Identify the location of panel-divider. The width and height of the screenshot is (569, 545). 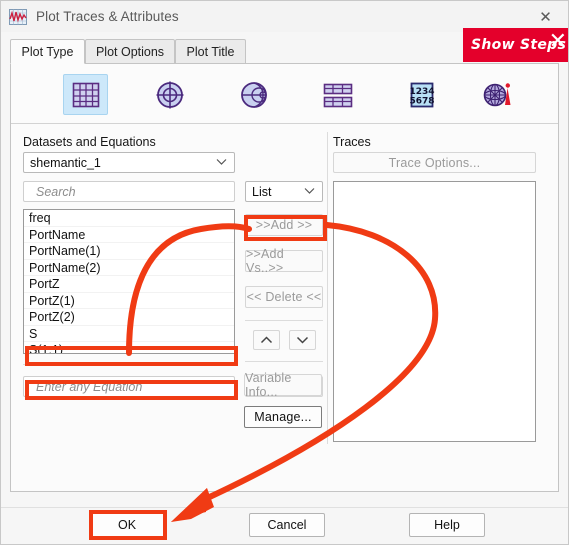
(327, 288).